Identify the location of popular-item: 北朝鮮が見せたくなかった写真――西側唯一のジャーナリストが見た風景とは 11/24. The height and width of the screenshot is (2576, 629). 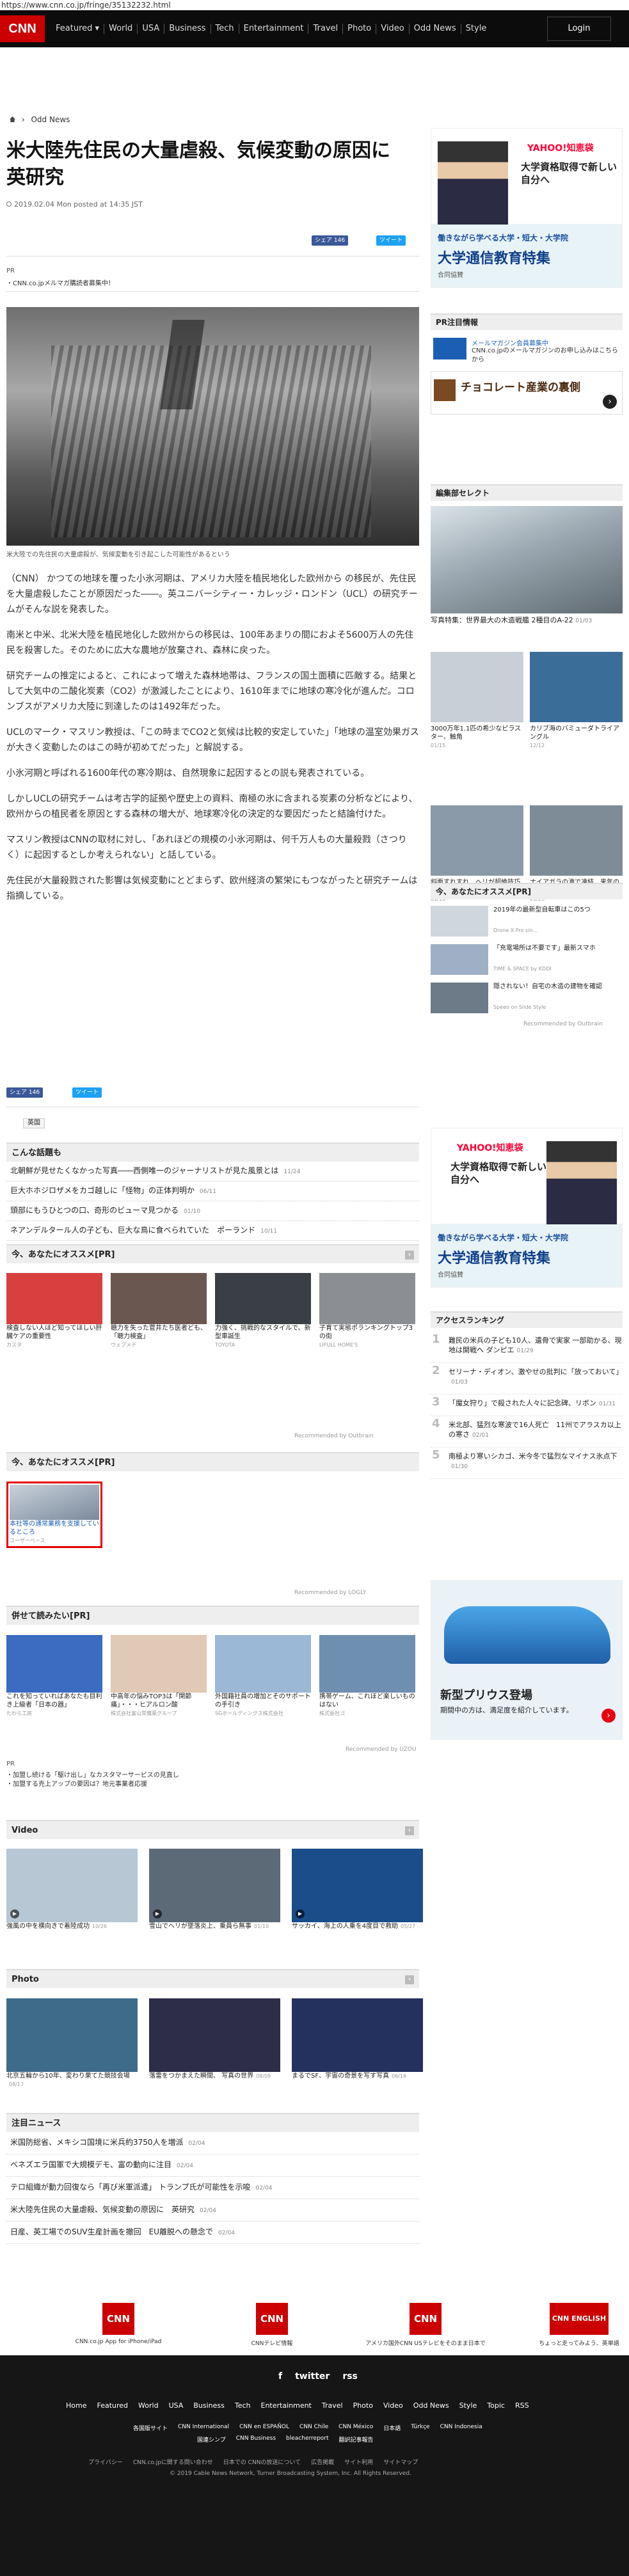
(213, 1171).